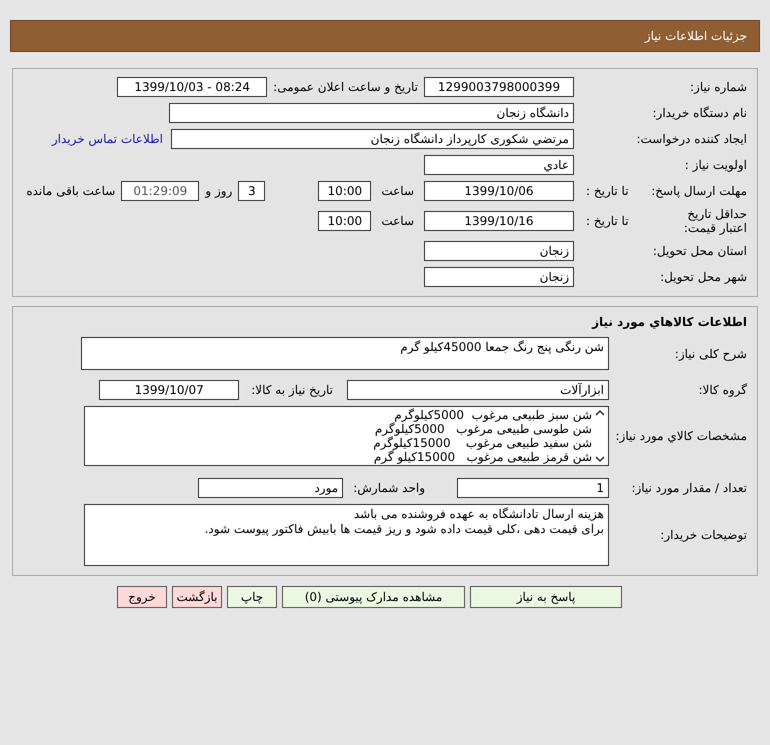 Image resolution: width=770 pixels, height=745 pixels. I want to click on spec-line: شن طوسی طبیعی مرغوب 5000کیلوگرم, so click(483, 429).